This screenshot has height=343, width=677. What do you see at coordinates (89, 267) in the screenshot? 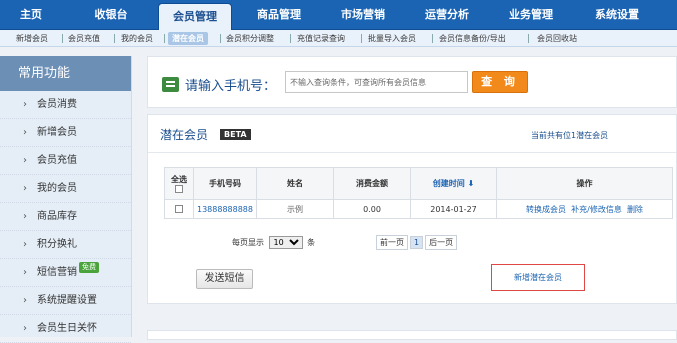
I see `free-badge: 免费` at bounding box center [89, 267].